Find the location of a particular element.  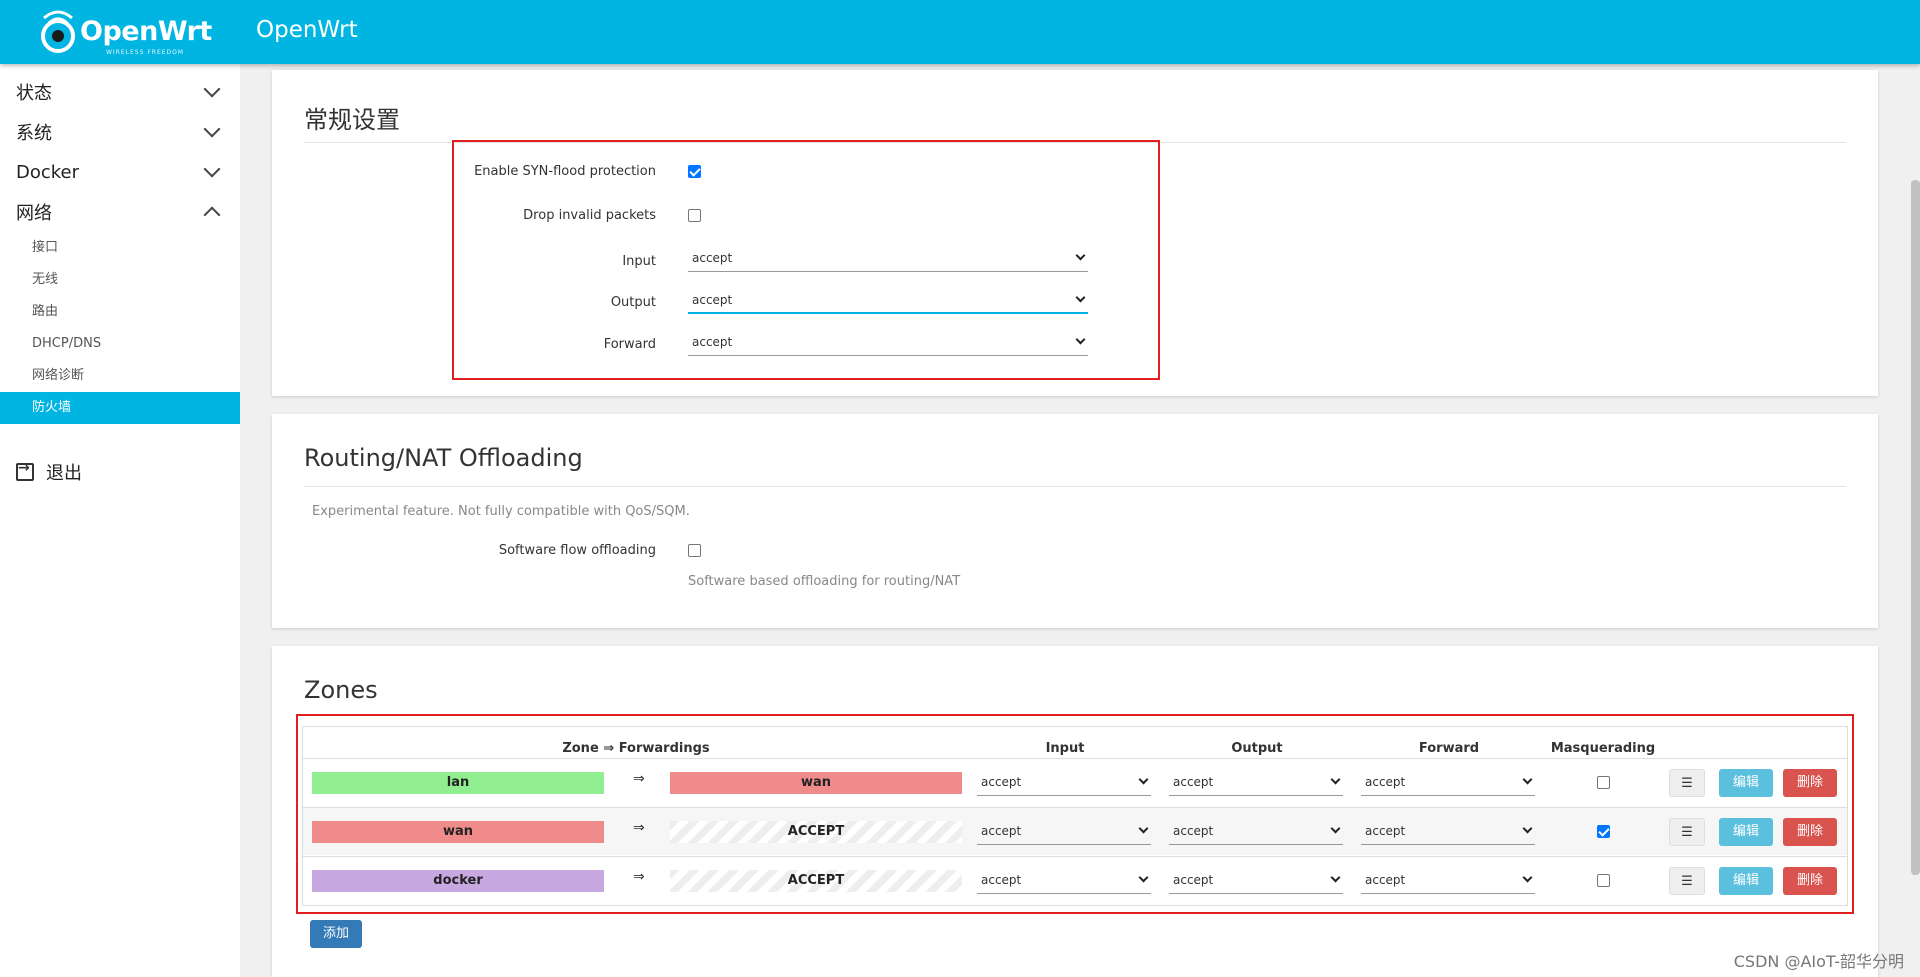

sidebar-menu-network: 网络 is located at coordinates (120, 212).